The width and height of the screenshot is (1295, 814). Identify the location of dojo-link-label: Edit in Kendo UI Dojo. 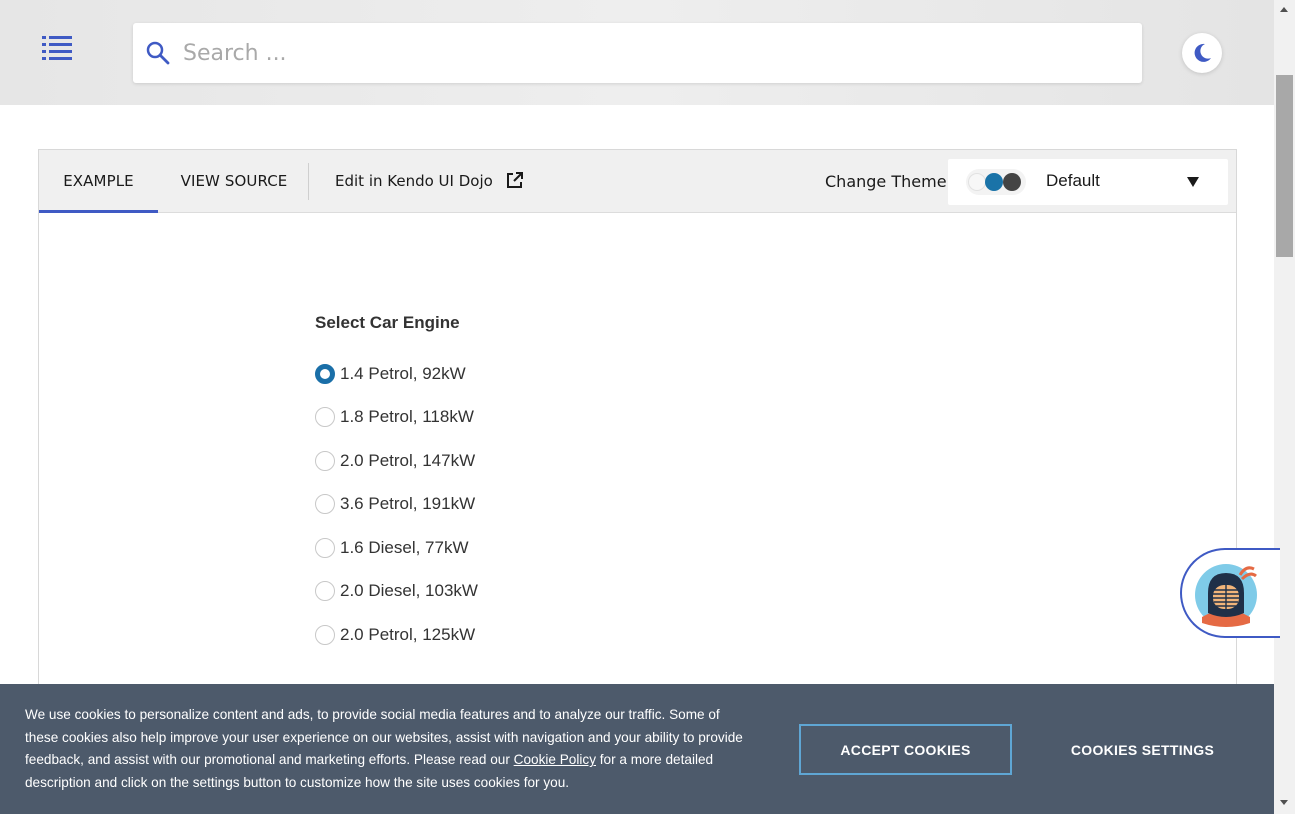
(414, 181).